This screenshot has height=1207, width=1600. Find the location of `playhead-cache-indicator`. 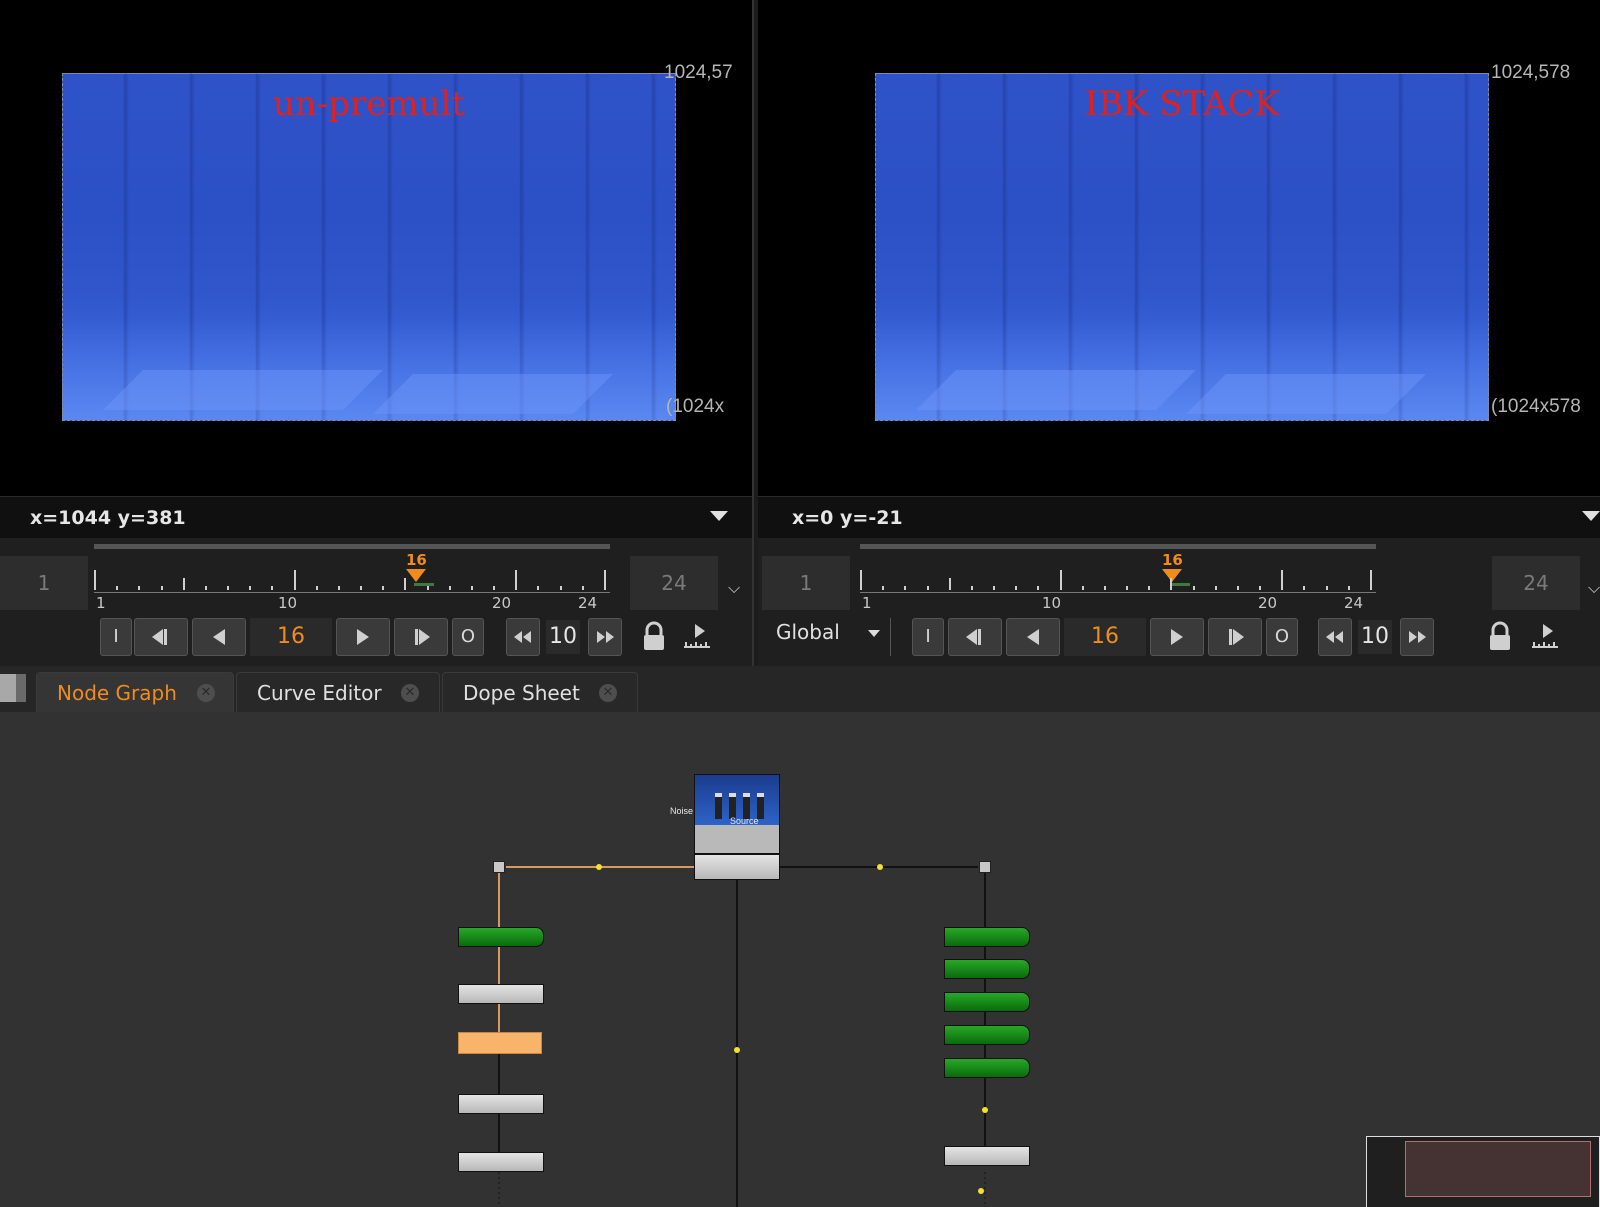

playhead-cache-indicator is located at coordinates (424, 584).